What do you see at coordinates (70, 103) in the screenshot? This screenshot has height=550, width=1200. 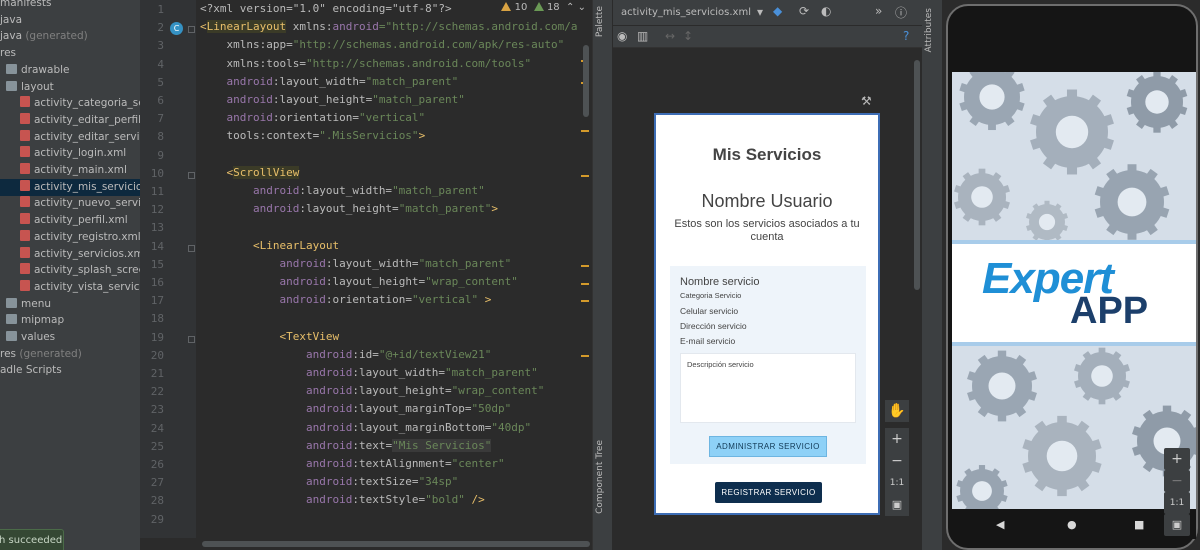 I see `tree-file-item: activity_categoria_servic` at bounding box center [70, 103].